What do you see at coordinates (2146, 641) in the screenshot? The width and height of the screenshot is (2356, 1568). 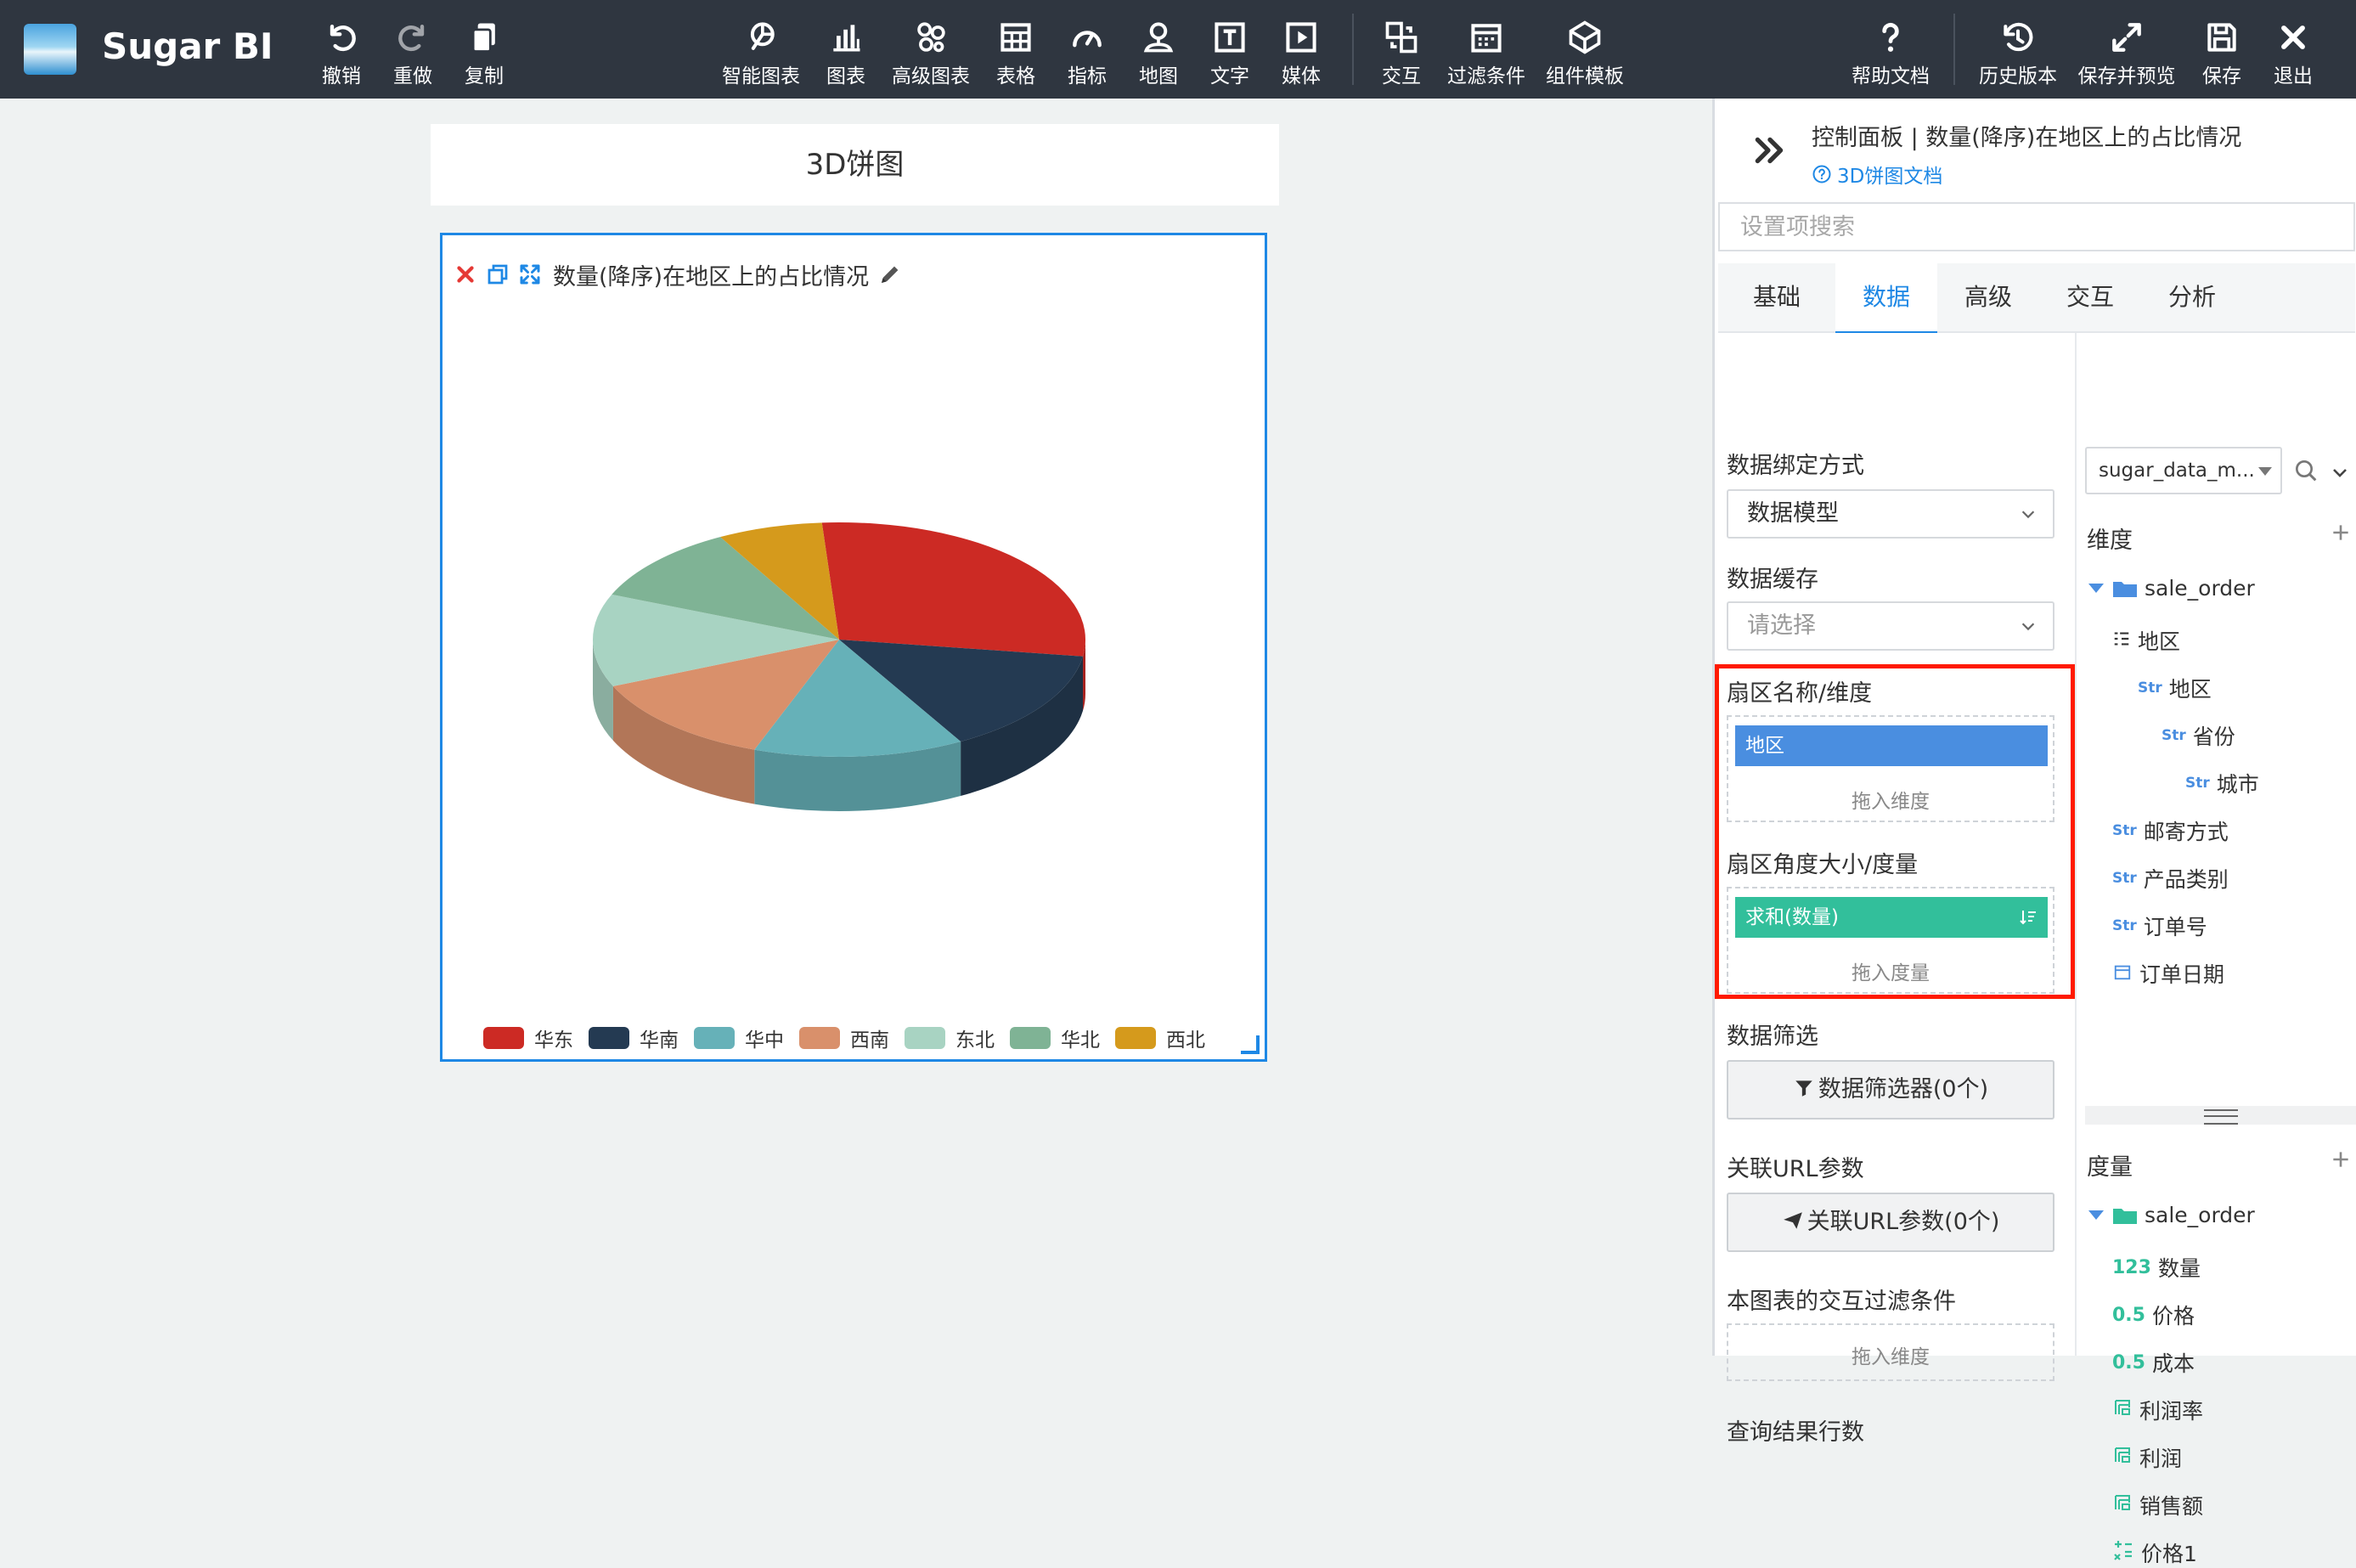 I see `dimension-field-地区: 地区` at bounding box center [2146, 641].